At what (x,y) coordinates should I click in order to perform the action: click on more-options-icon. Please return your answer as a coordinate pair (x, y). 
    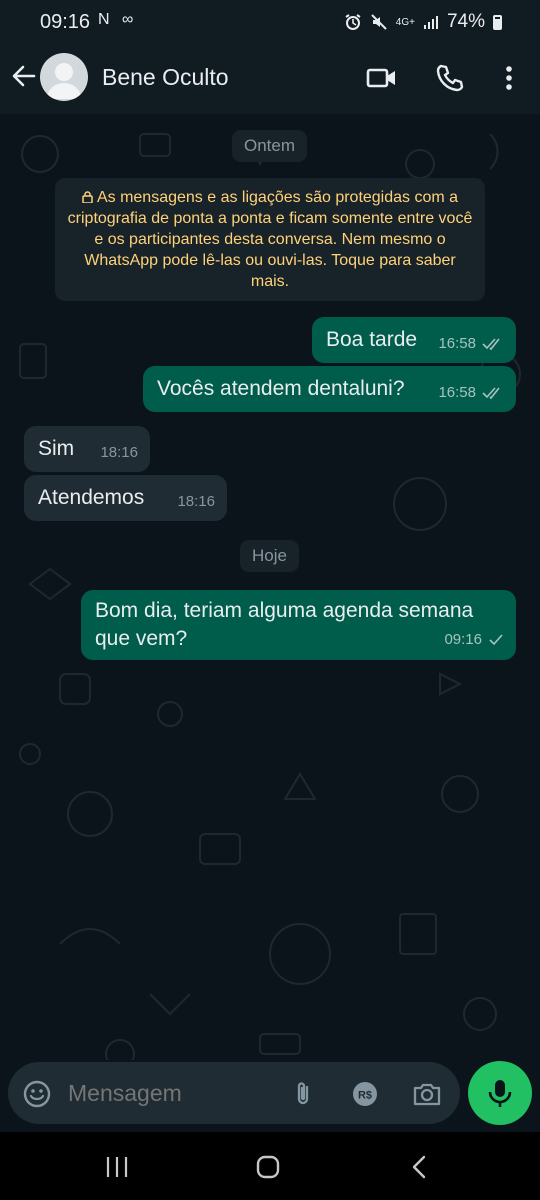
    Looking at the image, I should click on (509, 78).